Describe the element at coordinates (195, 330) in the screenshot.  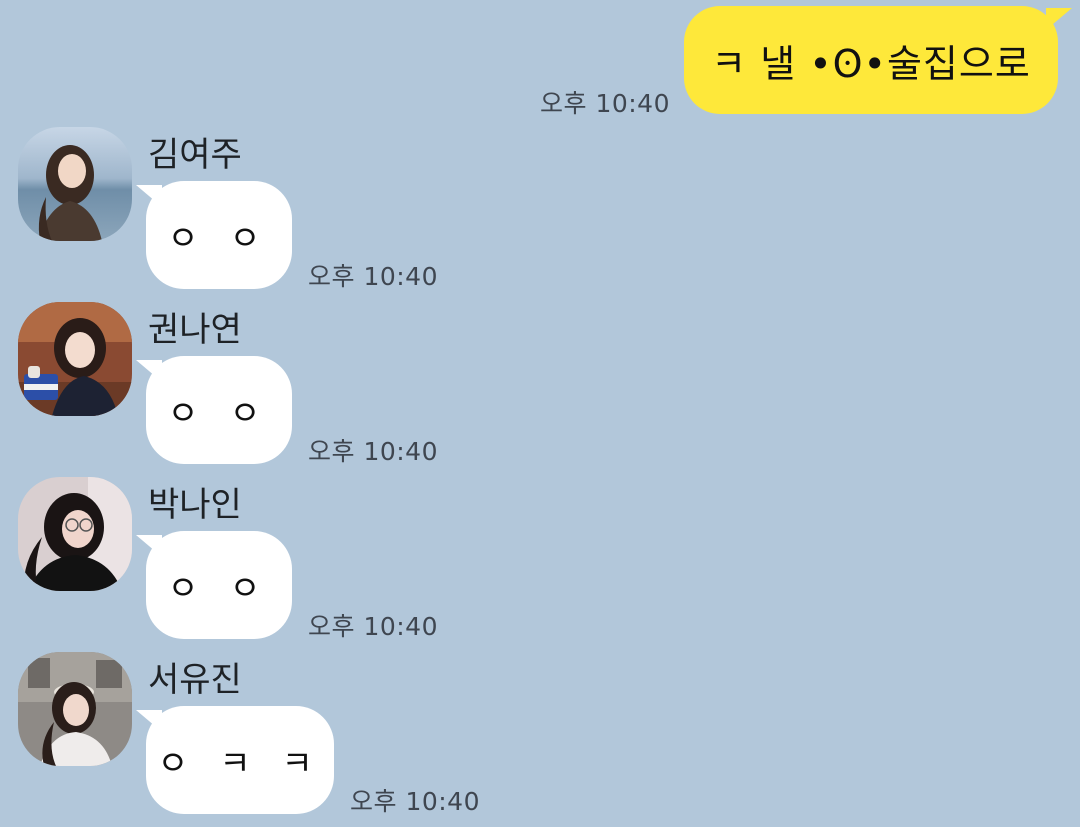
I see `sender-name: 권나연` at that location.